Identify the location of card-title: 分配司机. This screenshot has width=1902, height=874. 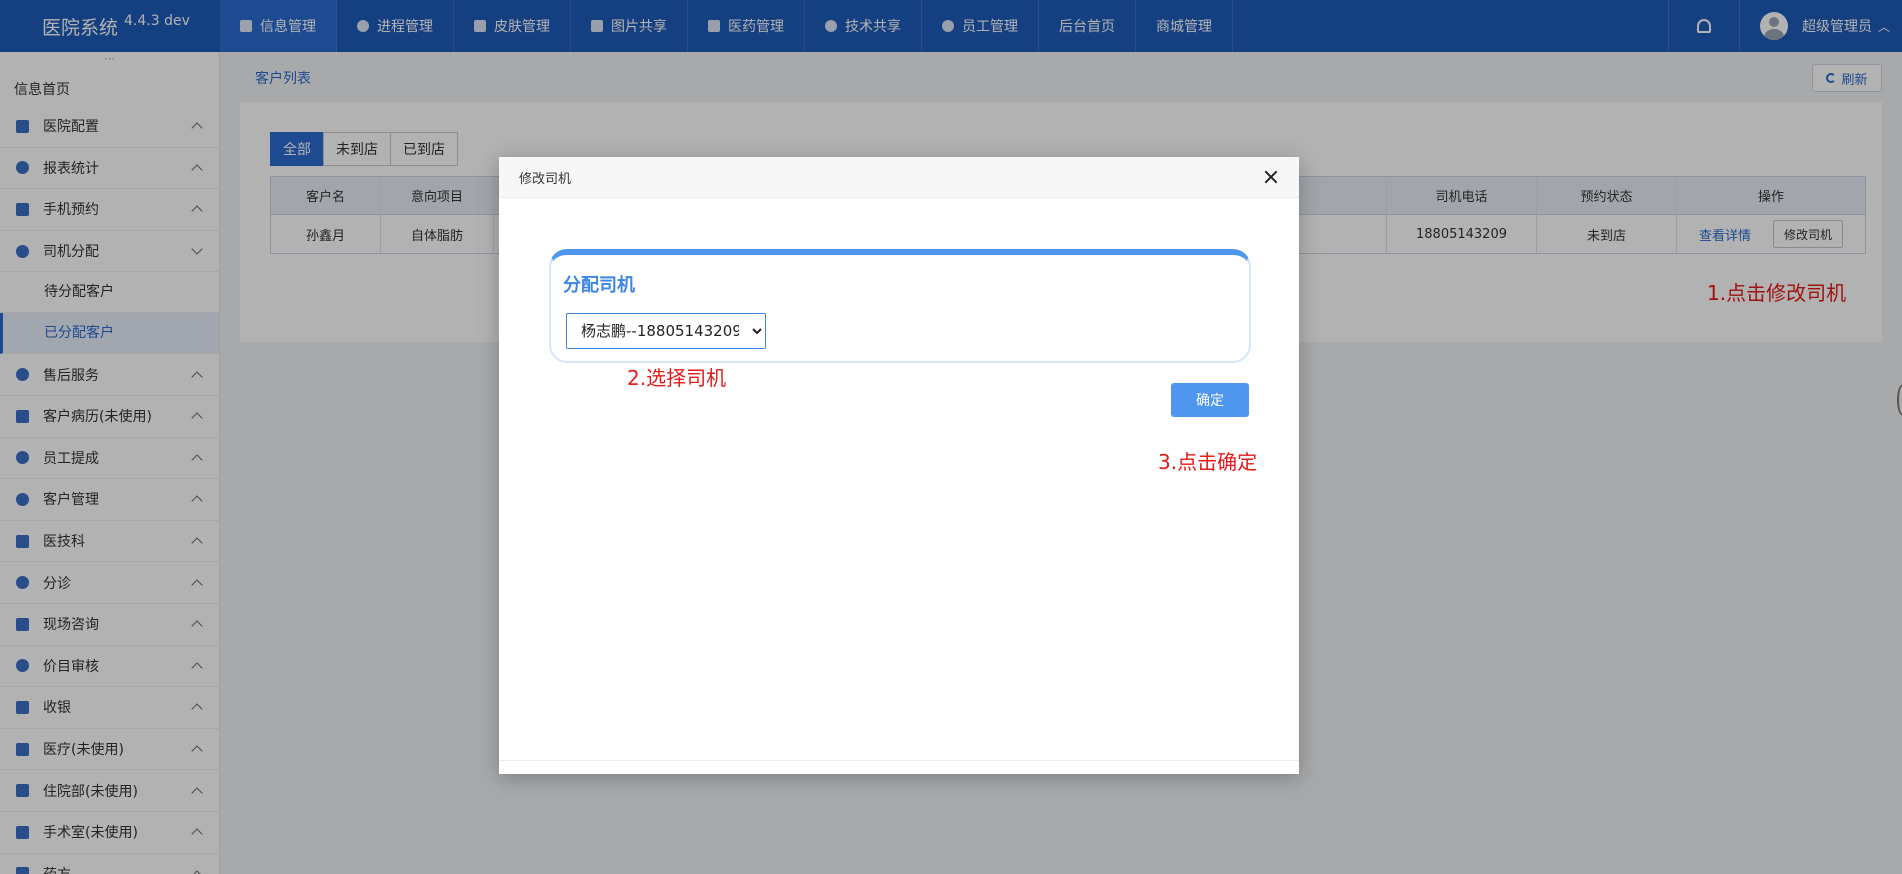
(599, 285).